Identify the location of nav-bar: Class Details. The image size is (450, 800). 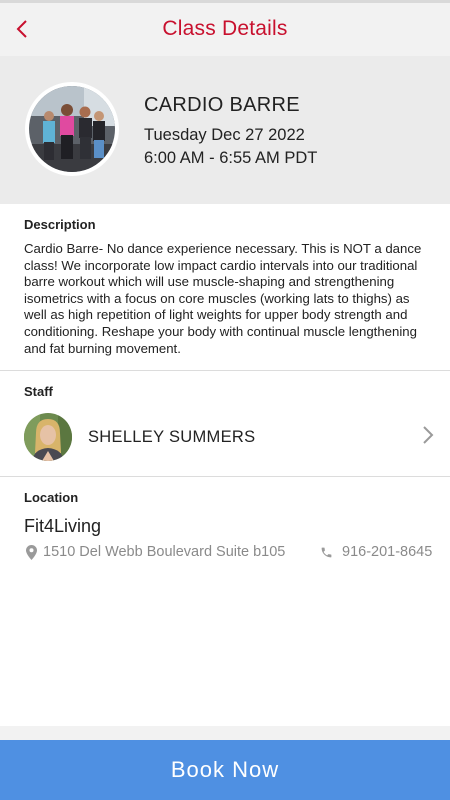
(225, 28).